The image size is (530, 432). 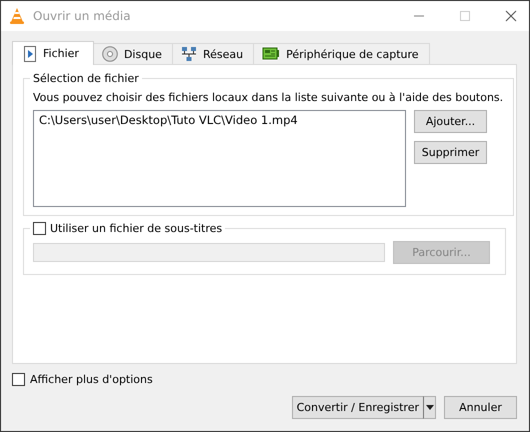 What do you see at coordinates (511, 16) in the screenshot?
I see `close-icon` at bounding box center [511, 16].